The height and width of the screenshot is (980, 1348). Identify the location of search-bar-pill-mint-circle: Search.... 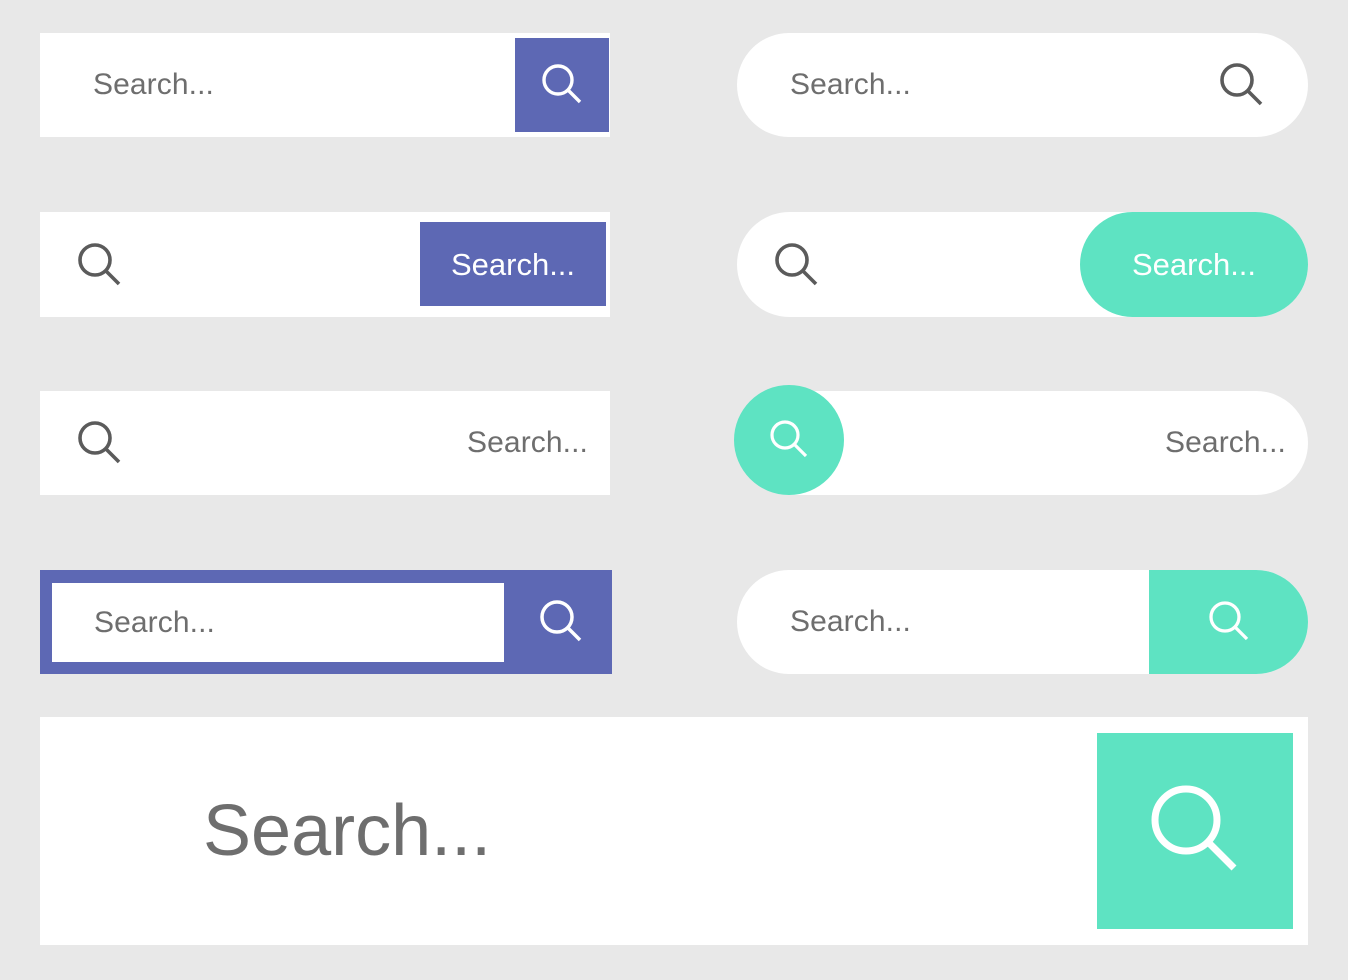
(1021, 440).